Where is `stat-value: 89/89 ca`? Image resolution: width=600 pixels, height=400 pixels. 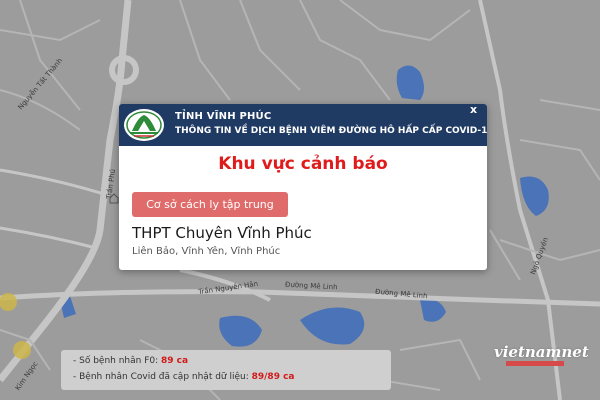 stat-value: 89/89 ca is located at coordinates (273, 377).